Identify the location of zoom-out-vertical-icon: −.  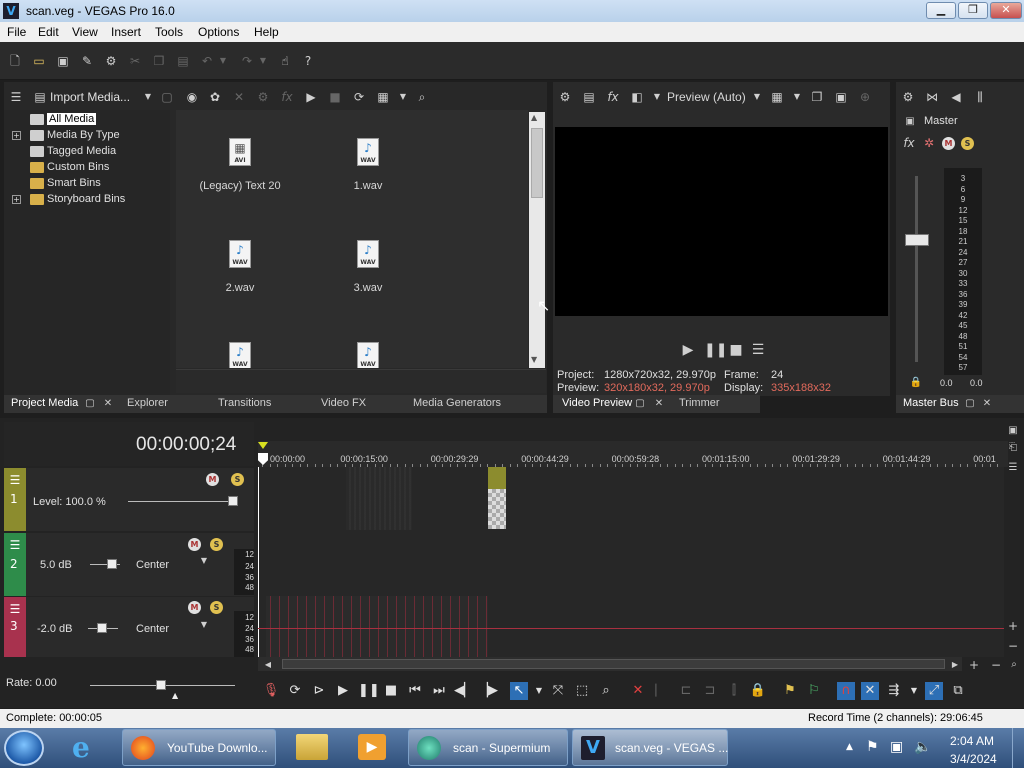
(1013, 646).